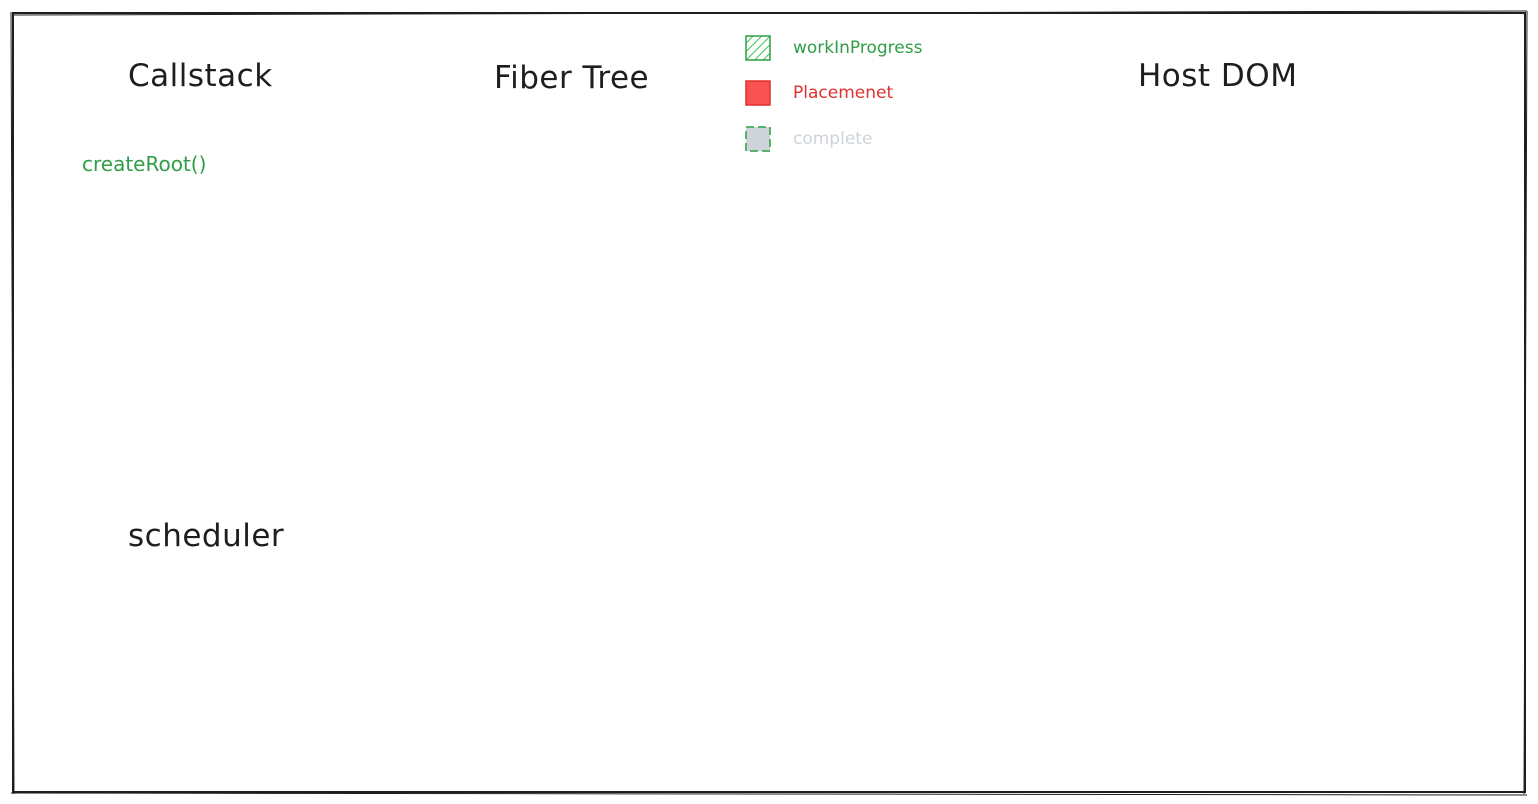  Describe the element at coordinates (572, 78) in the screenshot. I see `fiber-tree-heading: Fiber Tree` at that location.